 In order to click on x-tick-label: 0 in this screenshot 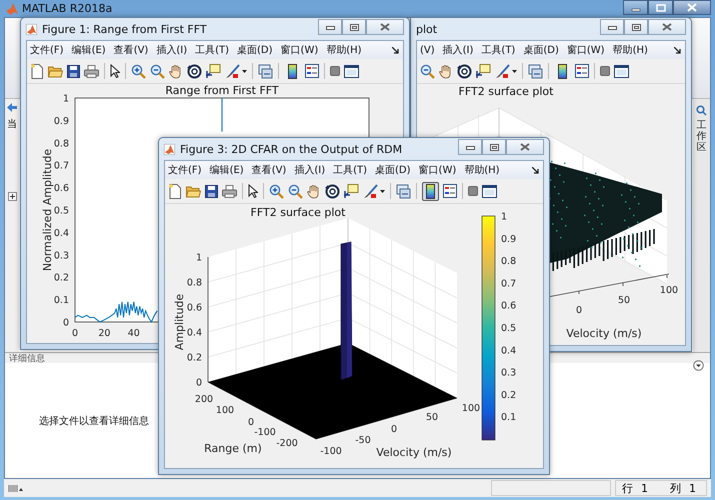, I will do `click(394, 429)`.